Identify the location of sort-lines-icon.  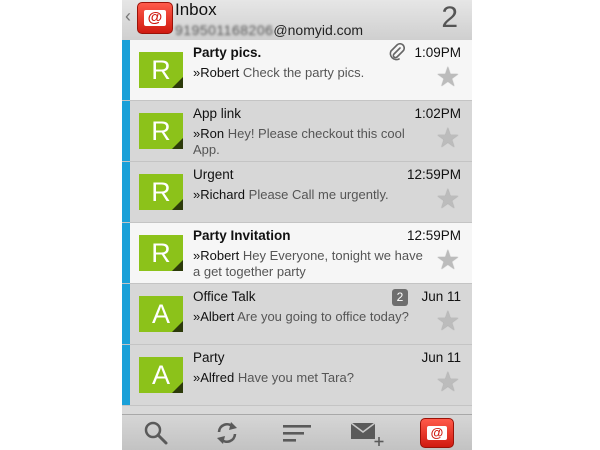
(297, 433).